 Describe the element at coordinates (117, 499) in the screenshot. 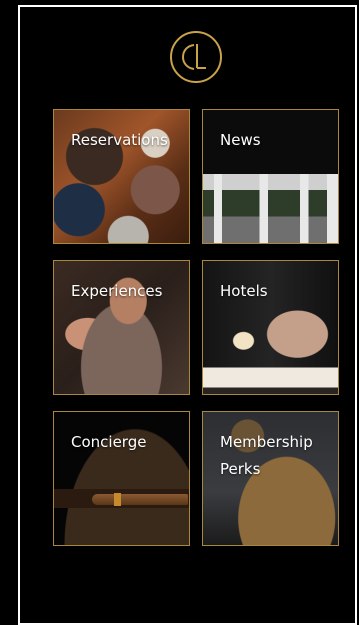

I see `cigar-band` at that location.